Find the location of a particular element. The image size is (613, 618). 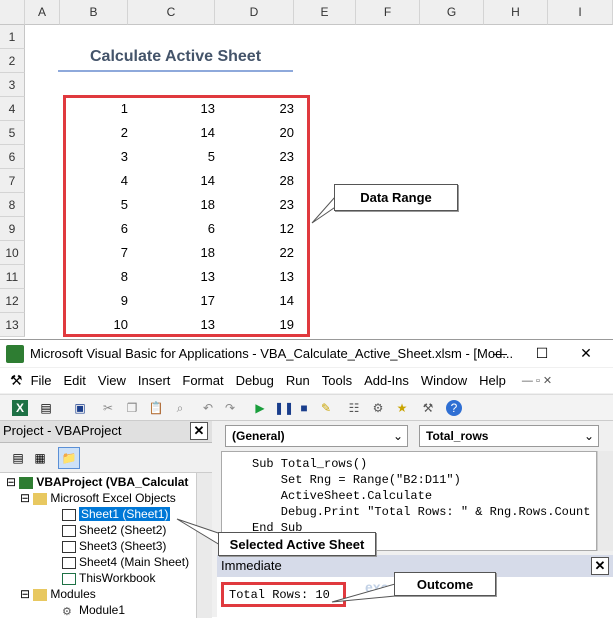

code-line: Set Rng = Range("B2:D11") is located at coordinates (356, 480).